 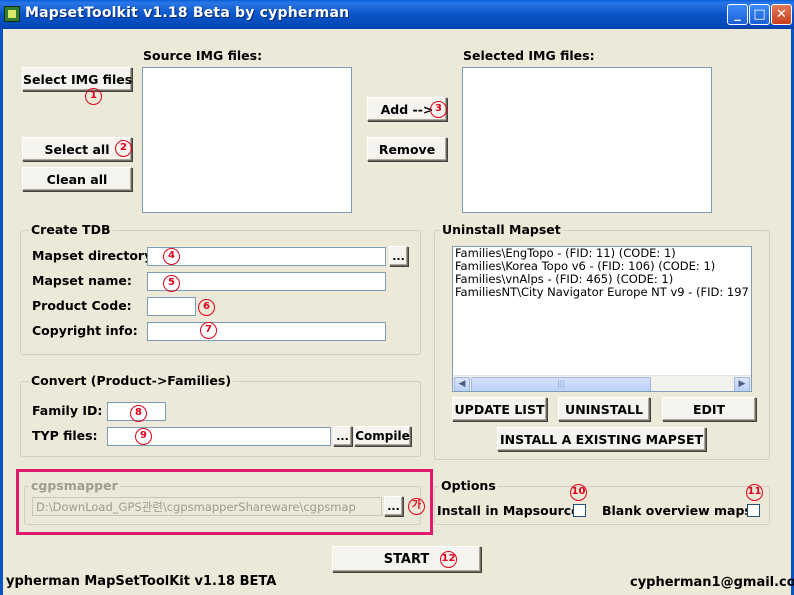 What do you see at coordinates (171, 283) in the screenshot?
I see `annotation-marker-5: 5` at bounding box center [171, 283].